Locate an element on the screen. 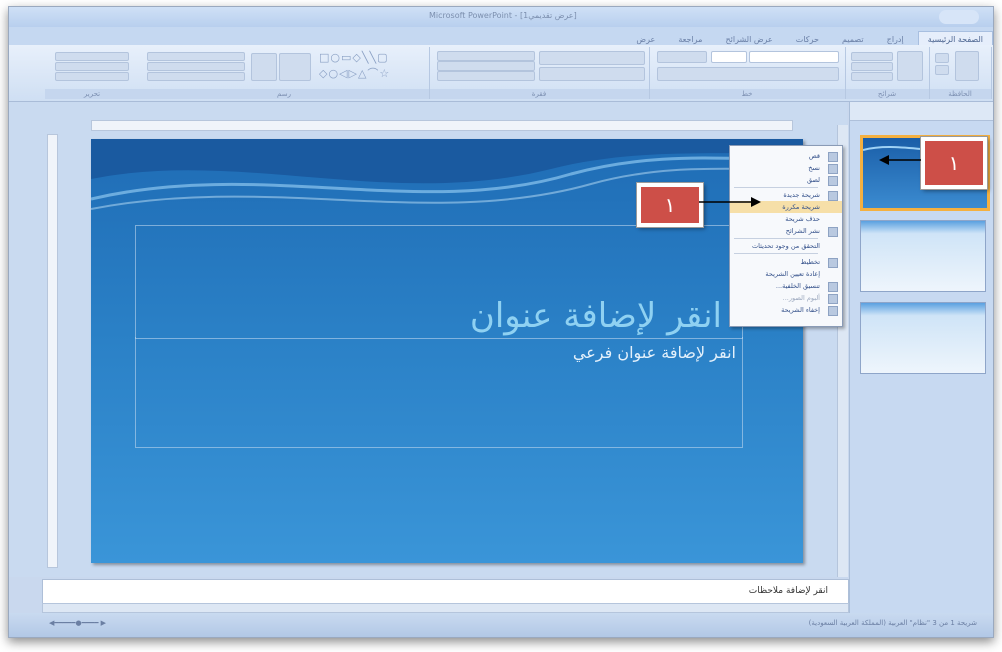 This screenshot has width=1002, height=652. callout-arrow-menu is located at coordinates (730, 202).